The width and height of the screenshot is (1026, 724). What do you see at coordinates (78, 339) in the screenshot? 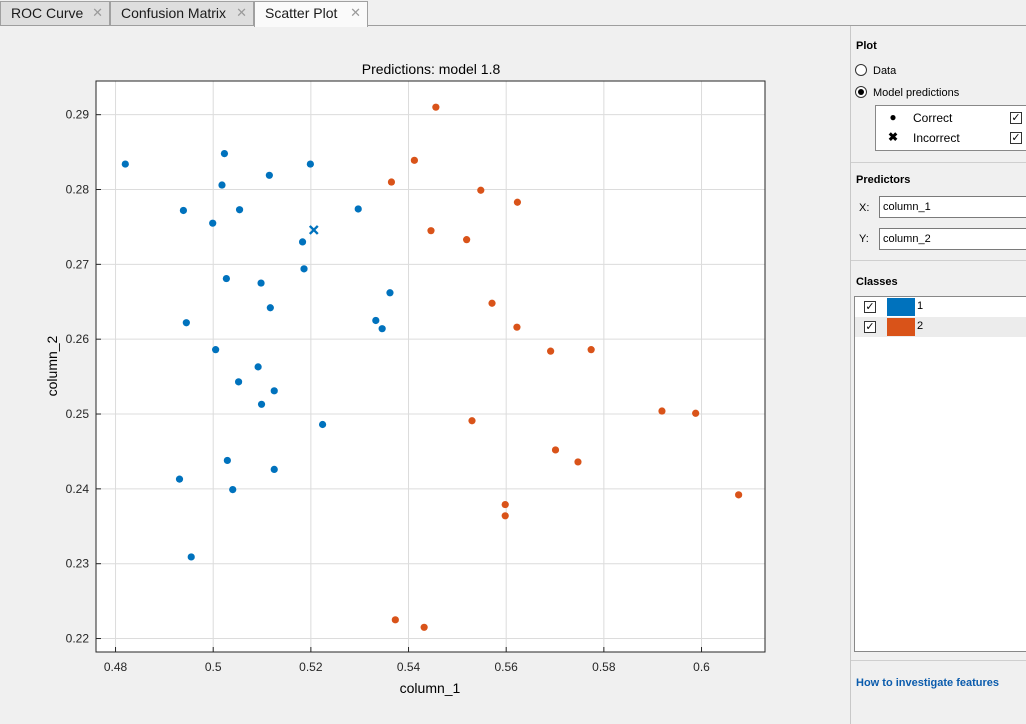
I see `y-tick-label: 0.26` at bounding box center [78, 339].